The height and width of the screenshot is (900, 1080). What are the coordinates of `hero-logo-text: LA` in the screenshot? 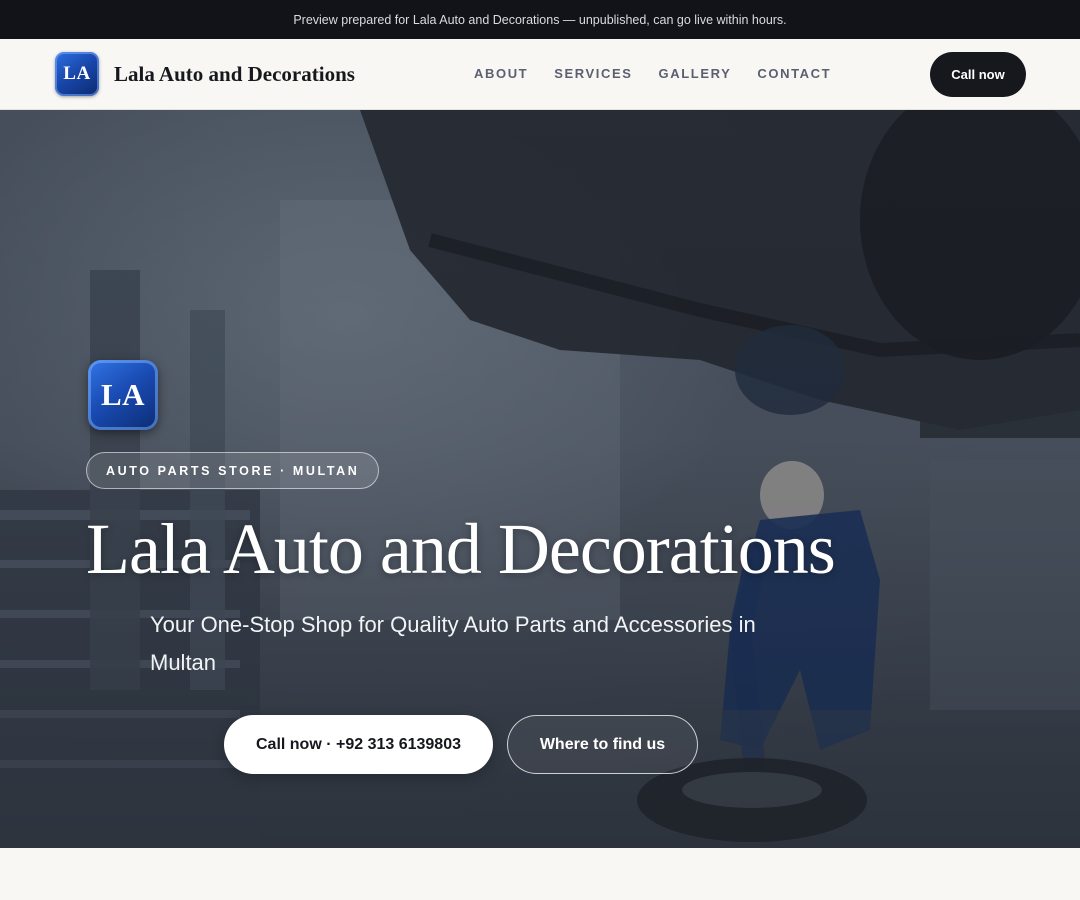 It's located at (123, 394).